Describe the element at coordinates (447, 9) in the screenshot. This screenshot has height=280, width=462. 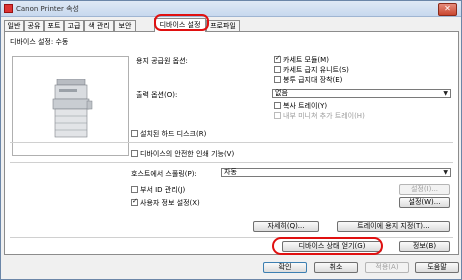
I see `close-button: ✕` at that location.